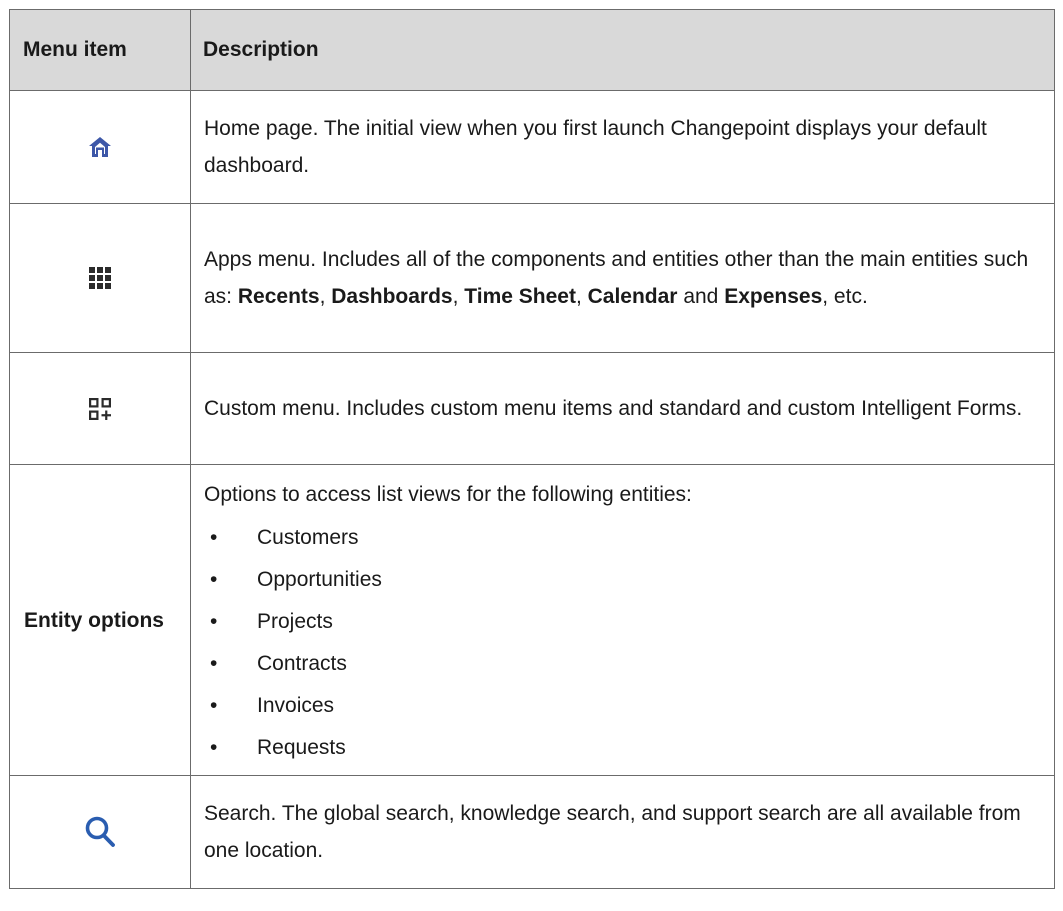 This screenshot has height=911, width=1063. What do you see at coordinates (100, 620) in the screenshot?
I see `entity-options-label: Entity options` at bounding box center [100, 620].